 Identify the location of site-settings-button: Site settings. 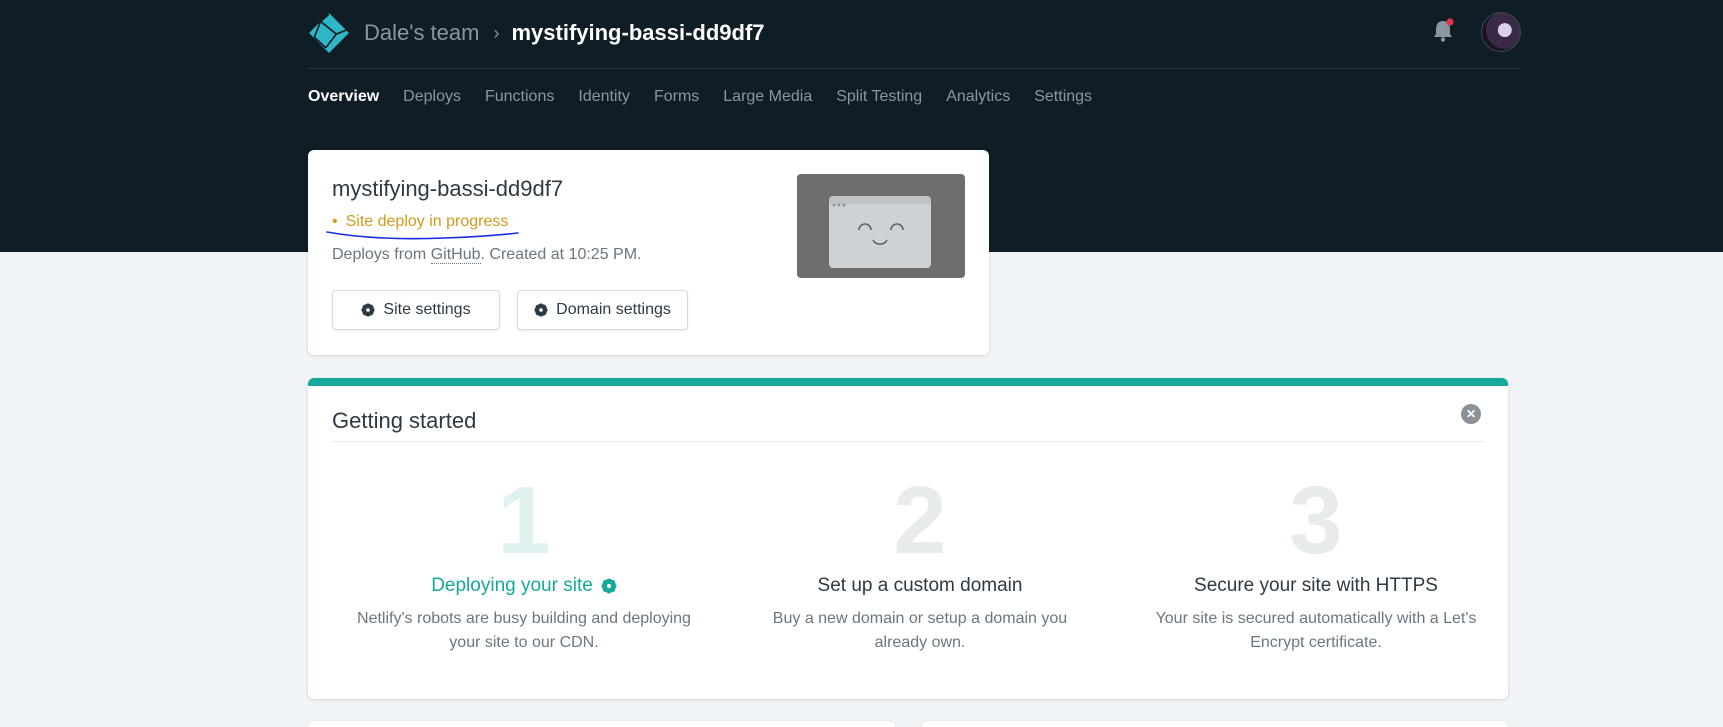
(416, 310).